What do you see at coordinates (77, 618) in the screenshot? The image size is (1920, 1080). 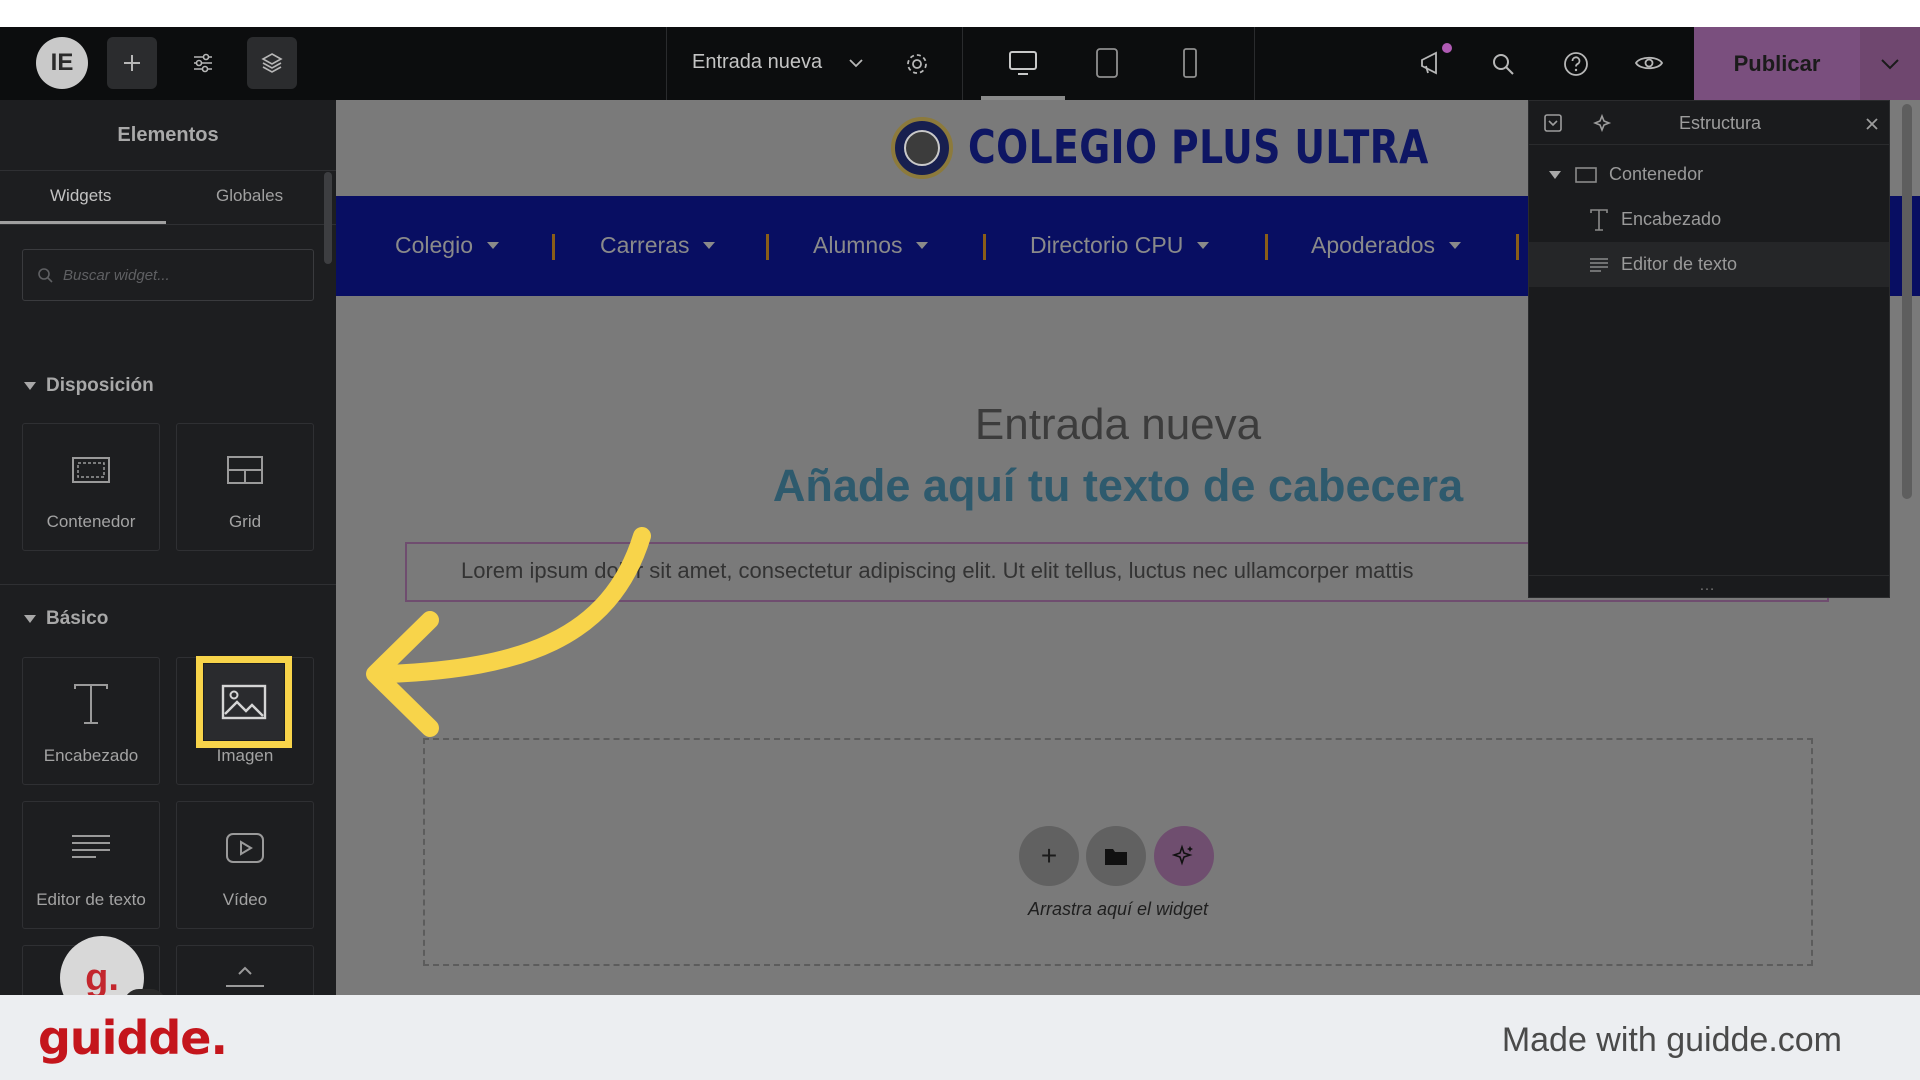 I see `section-label: Básico` at bounding box center [77, 618].